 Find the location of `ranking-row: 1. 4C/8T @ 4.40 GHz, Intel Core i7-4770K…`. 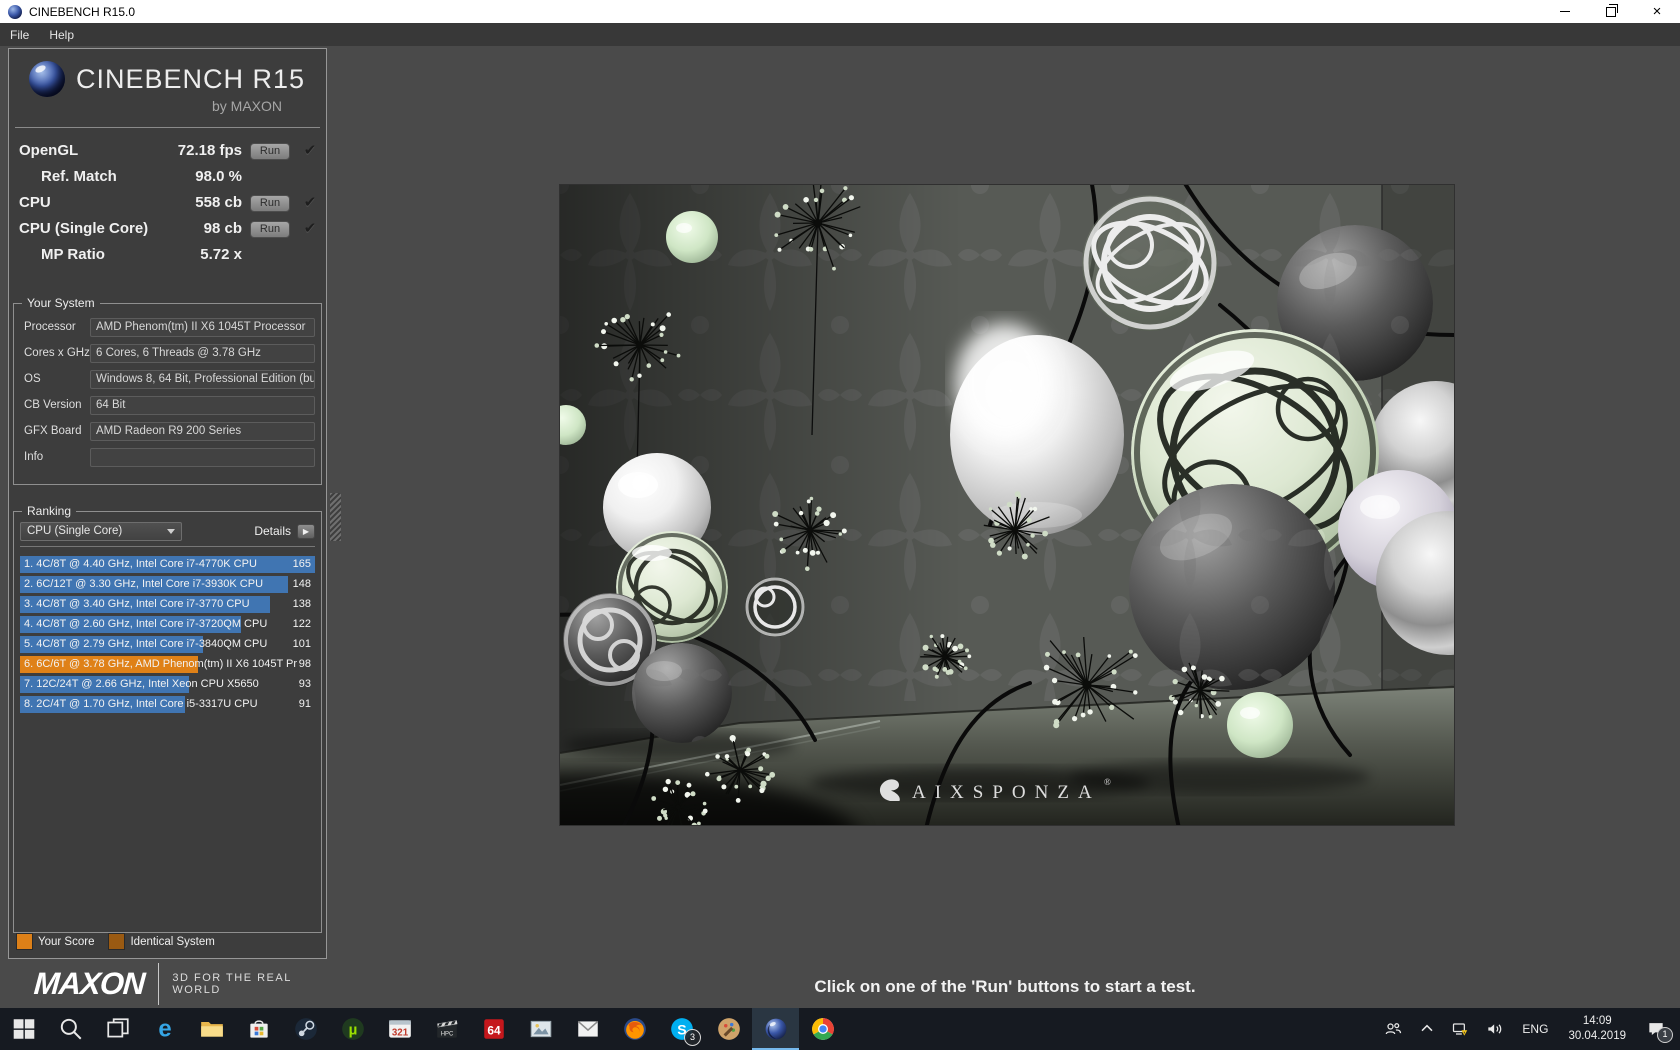

ranking-row: 1. 4C/8T @ 4.40 GHz, Intel Core i7-4770K… is located at coordinates (167, 564).